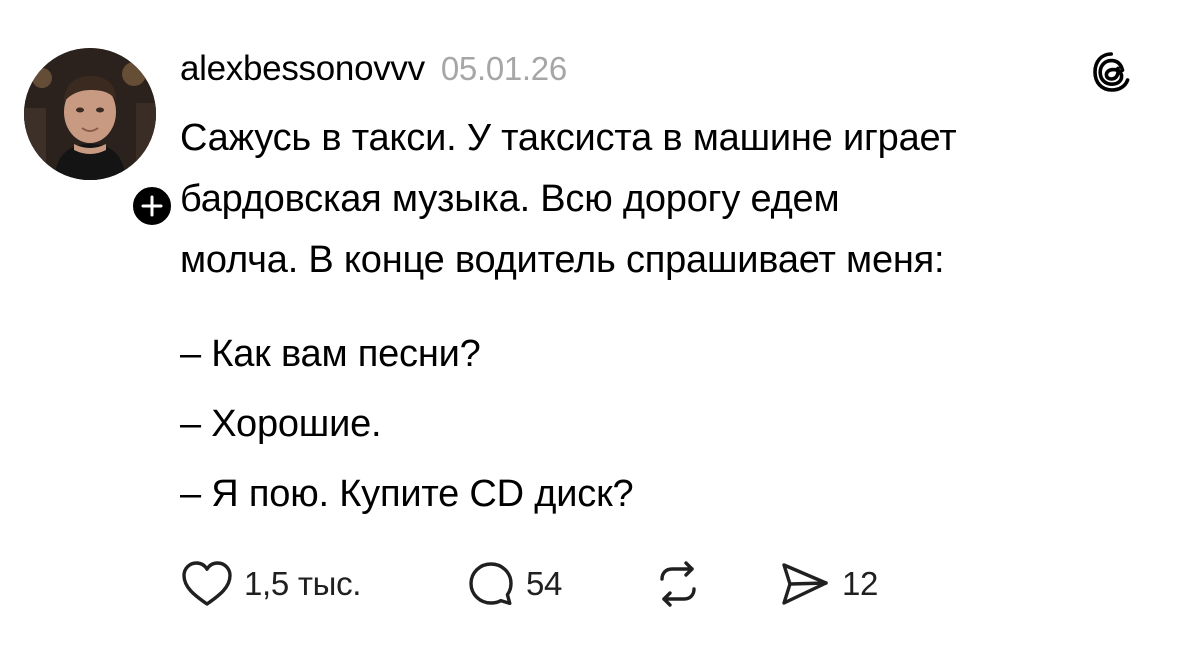  What do you see at coordinates (407, 494) in the screenshot?
I see `dialog-line: – Я пою. Купите CD диск?` at bounding box center [407, 494].